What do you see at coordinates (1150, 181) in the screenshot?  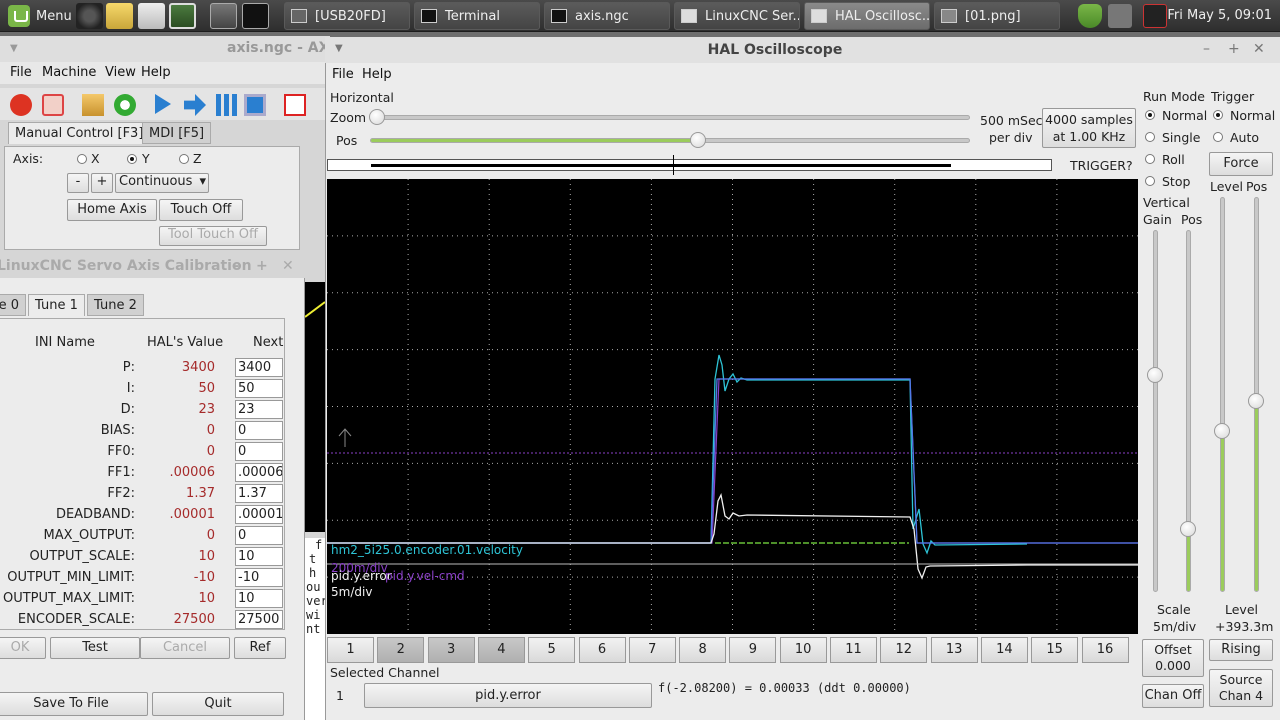 I see `run-mode-stop-radio` at bounding box center [1150, 181].